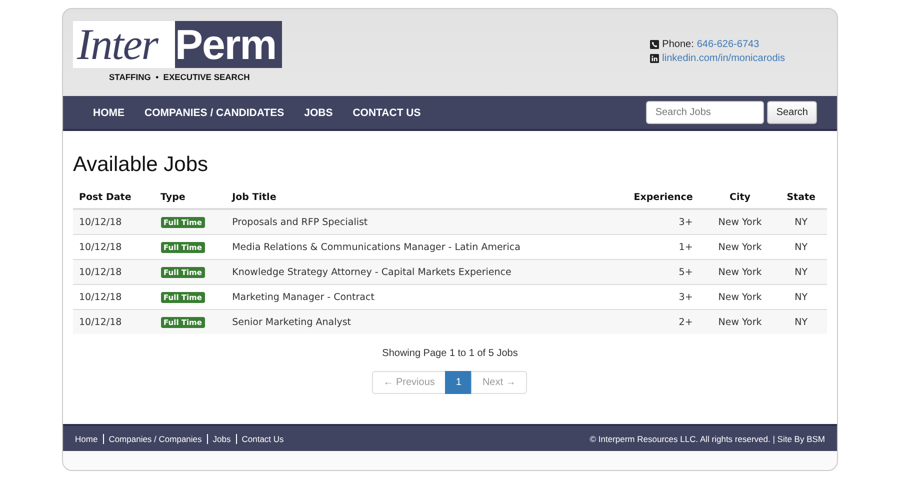  Describe the element at coordinates (108, 112) in the screenshot. I see `nav-link: HOME` at that location.